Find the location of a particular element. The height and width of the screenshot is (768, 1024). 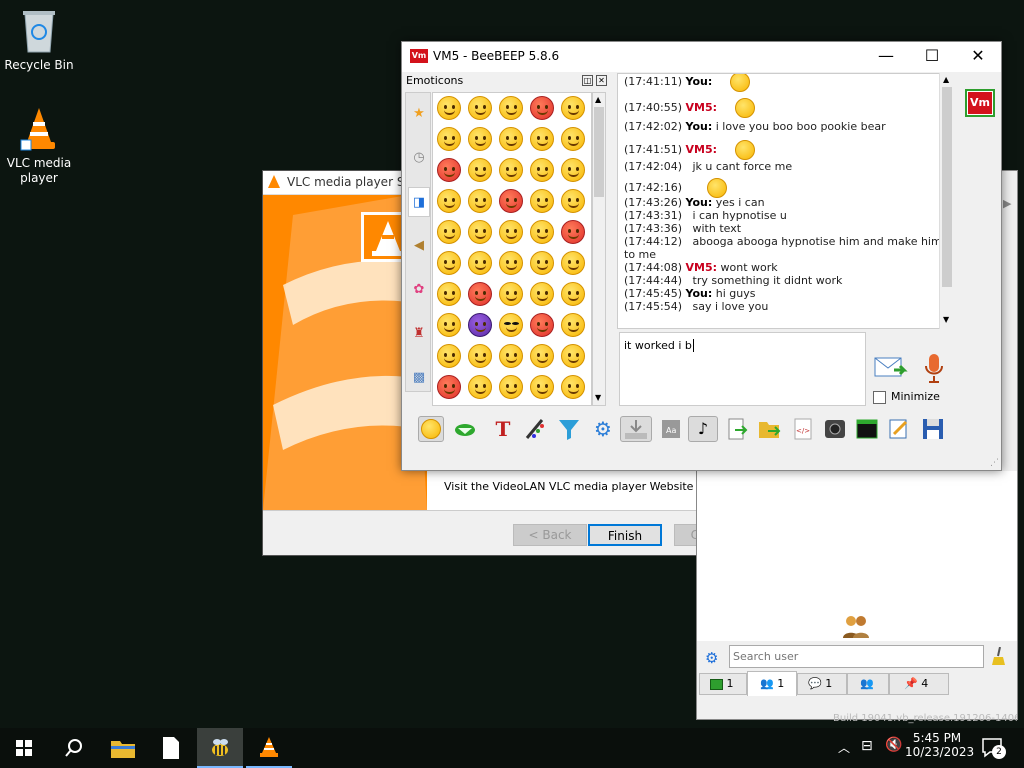

finish-button: Finish is located at coordinates (625, 535).